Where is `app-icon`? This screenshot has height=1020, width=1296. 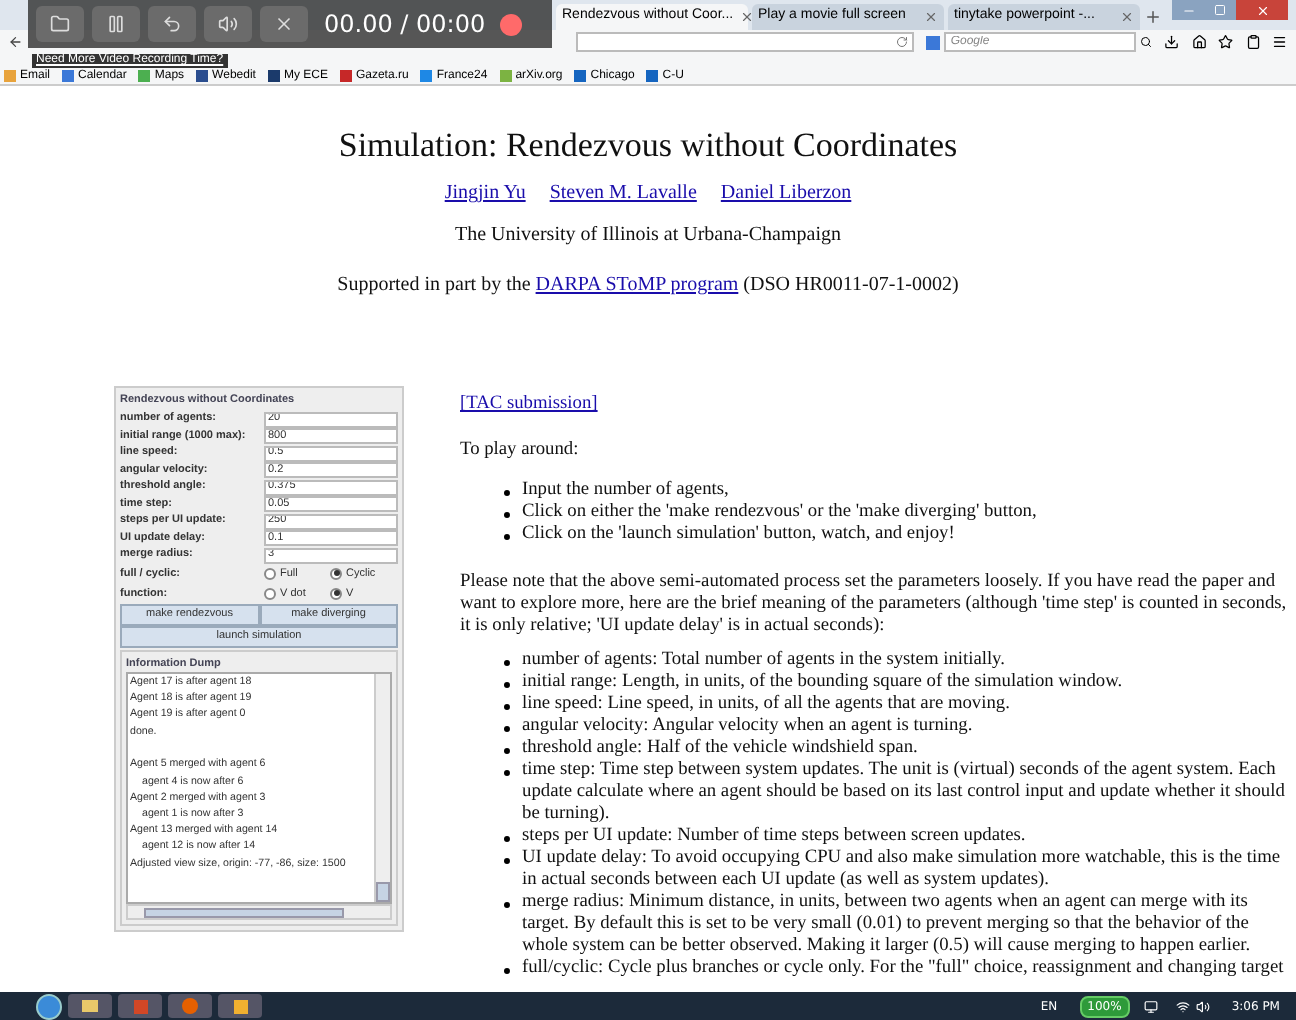
app-icon is located at coordinates (240, 1006).